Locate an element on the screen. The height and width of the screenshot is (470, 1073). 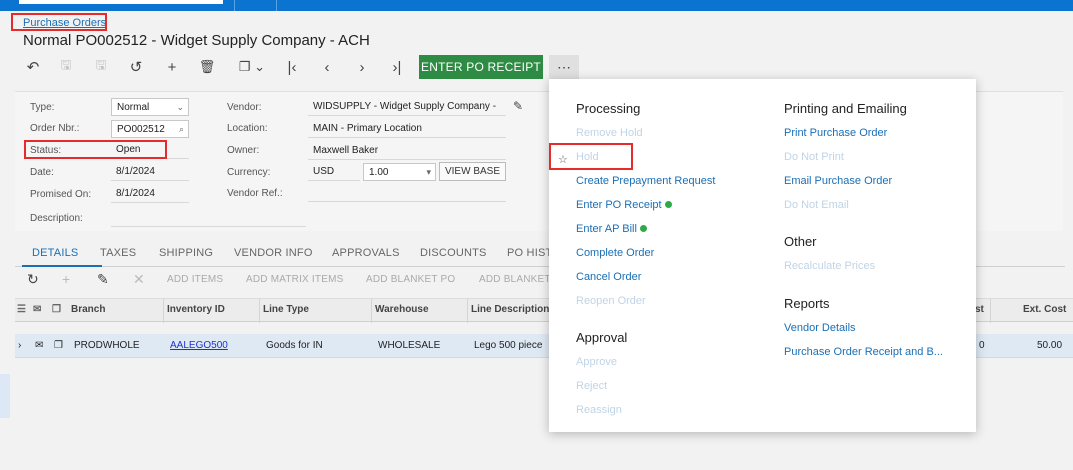
owner-field: Maxwell Baker is located at coordinates (407, 151).